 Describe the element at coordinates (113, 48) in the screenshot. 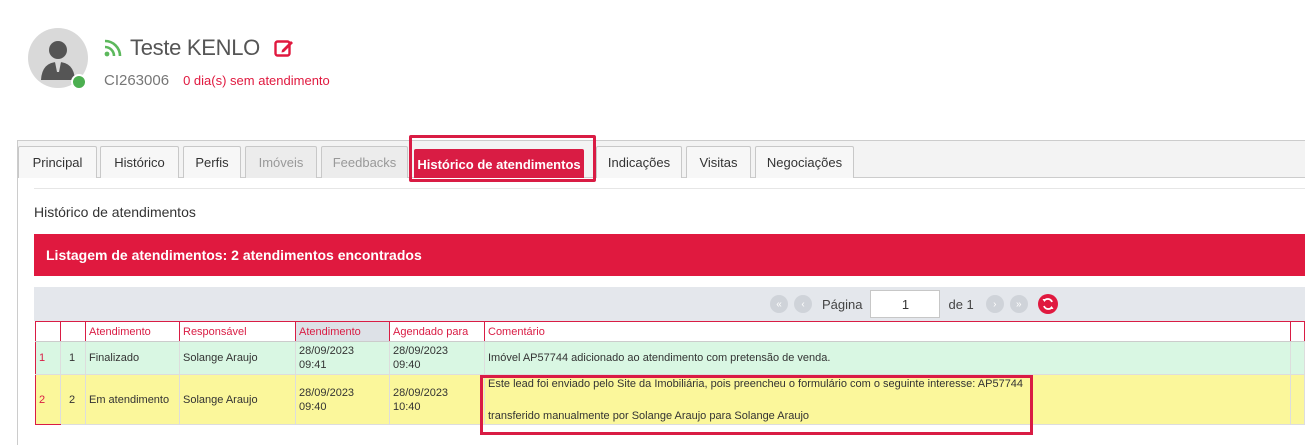

I see `rss-icon` at that location.